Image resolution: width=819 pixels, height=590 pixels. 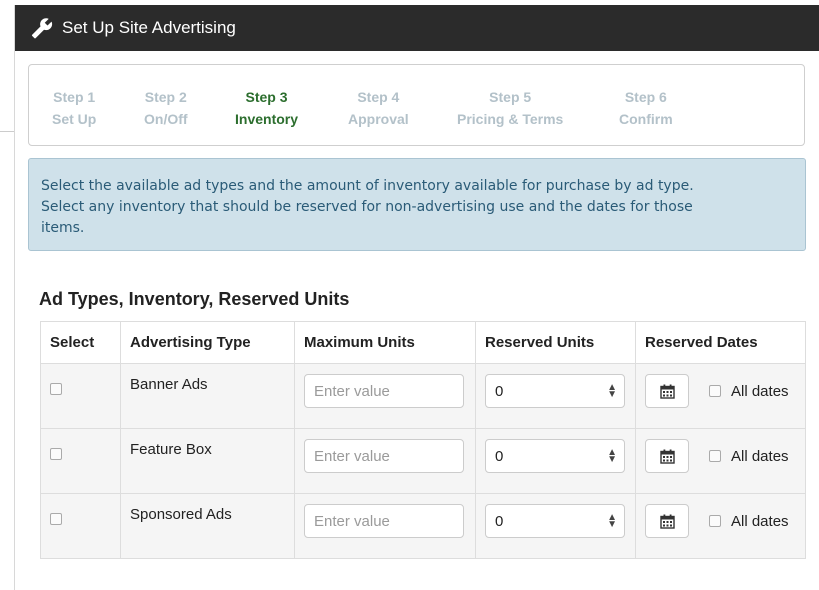 What do you see at coordinates (378, 97) in the screenshot?
I see `step-number: Step 4` at bounding box center [378, 97].